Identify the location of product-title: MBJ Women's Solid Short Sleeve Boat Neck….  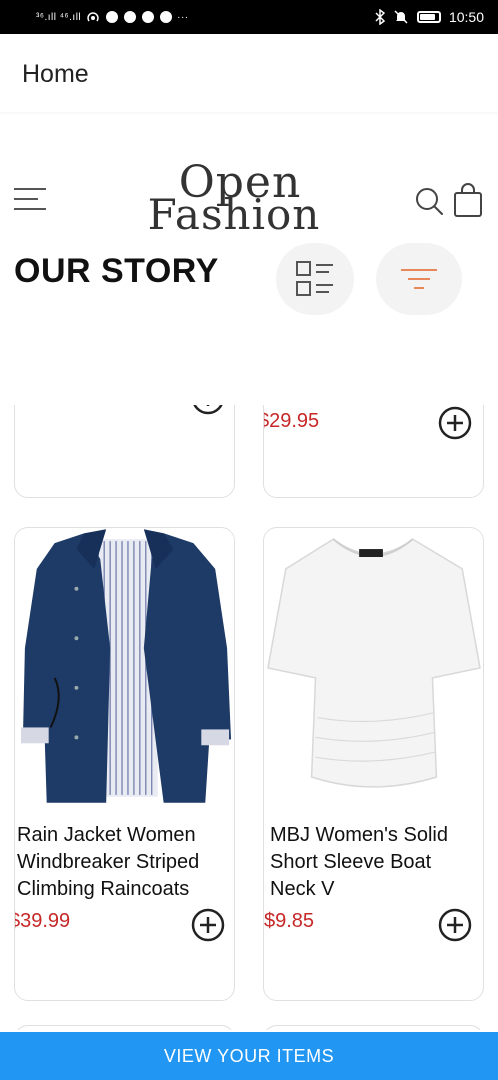
(359, 862).